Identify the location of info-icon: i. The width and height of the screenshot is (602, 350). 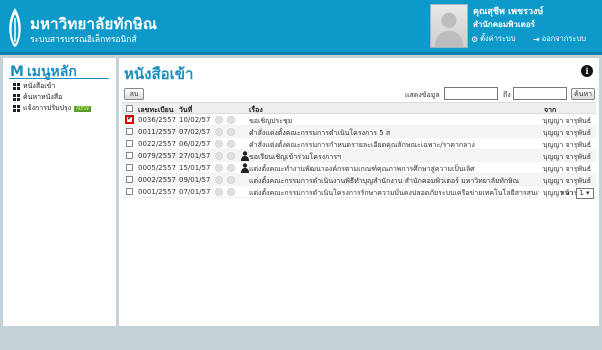
(587, 71).